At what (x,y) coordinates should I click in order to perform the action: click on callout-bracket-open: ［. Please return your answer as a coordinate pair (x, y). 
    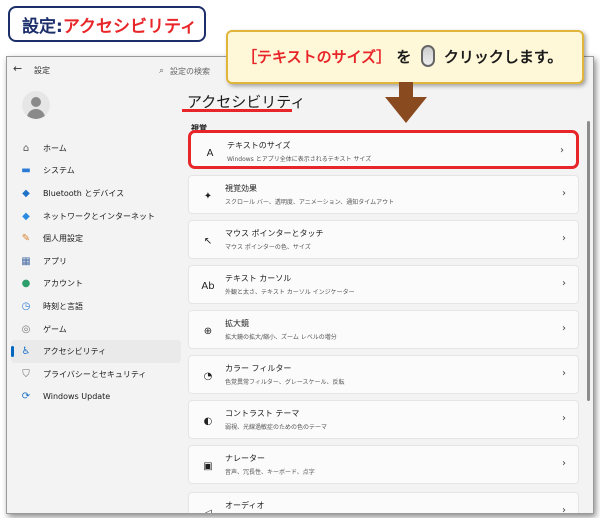
    Looking at the image, I should click on (250, 57).